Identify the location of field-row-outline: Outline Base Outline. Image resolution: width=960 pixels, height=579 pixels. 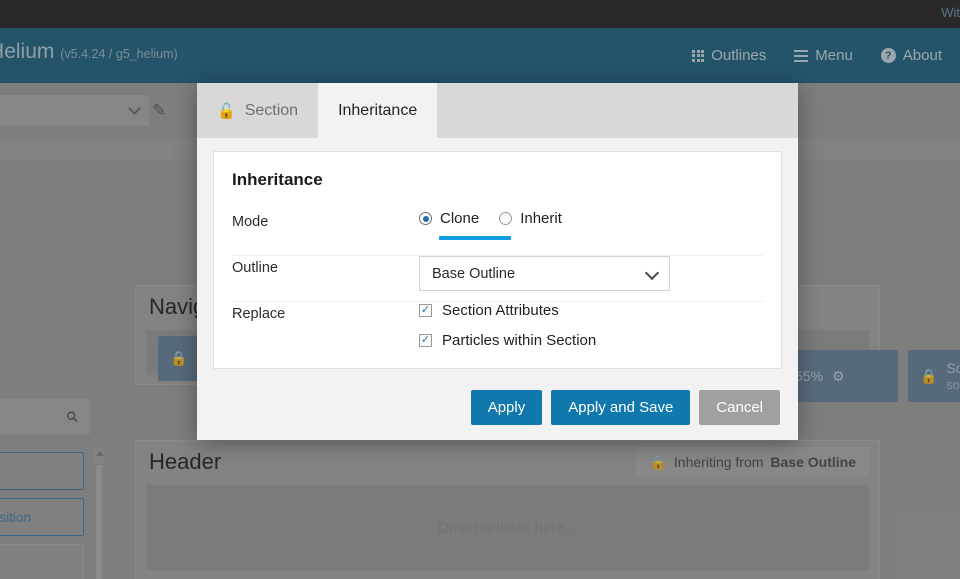
(497, 279).